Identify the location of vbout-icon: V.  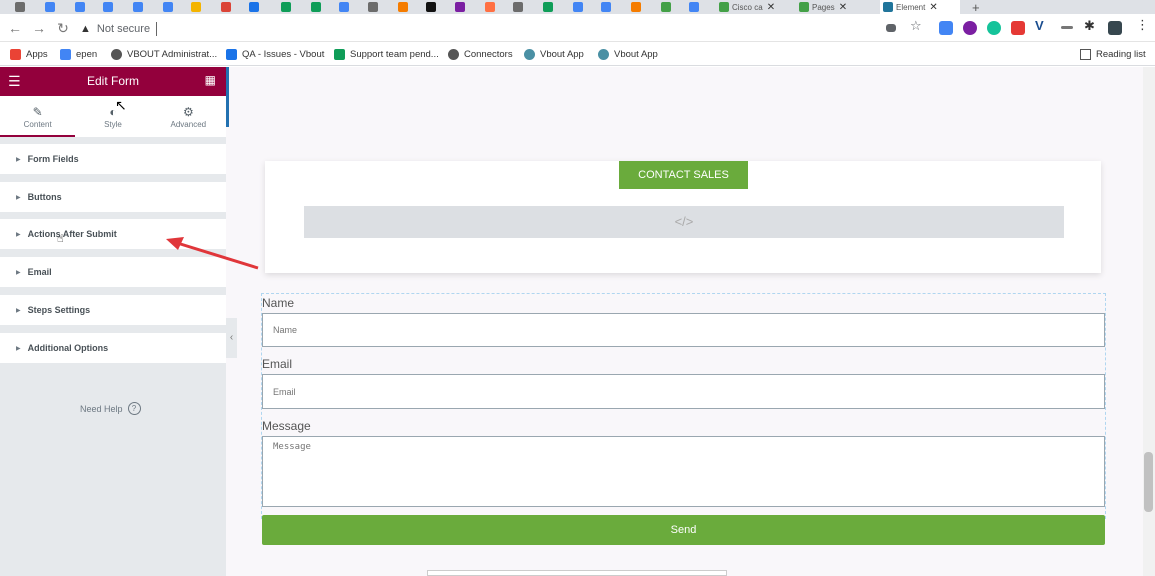
(1042, 25).